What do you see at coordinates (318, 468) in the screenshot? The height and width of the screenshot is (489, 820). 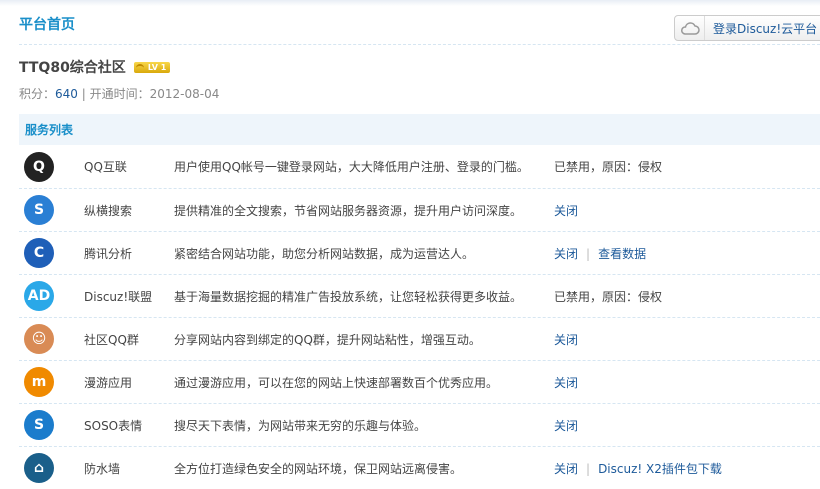 I see `service-description: 全方位打造绿色安全的网站环境，保卫网站远离侵害。` at bounding box center [318, 468].